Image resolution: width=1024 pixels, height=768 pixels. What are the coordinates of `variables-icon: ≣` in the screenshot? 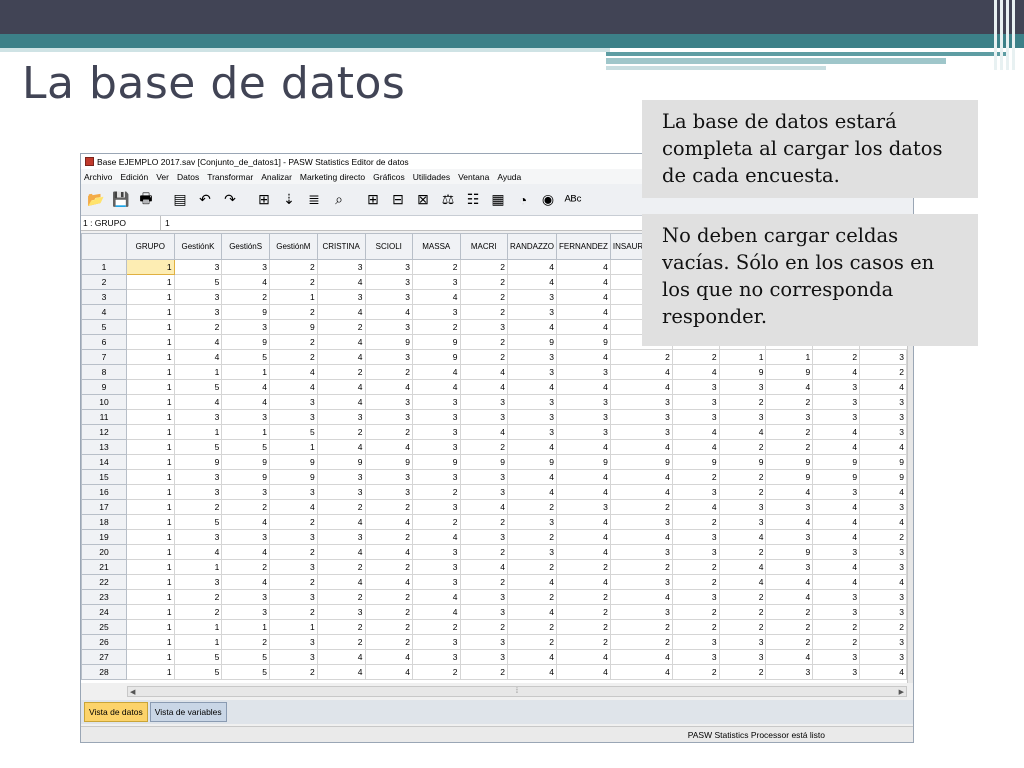 It's located at (314, 200).